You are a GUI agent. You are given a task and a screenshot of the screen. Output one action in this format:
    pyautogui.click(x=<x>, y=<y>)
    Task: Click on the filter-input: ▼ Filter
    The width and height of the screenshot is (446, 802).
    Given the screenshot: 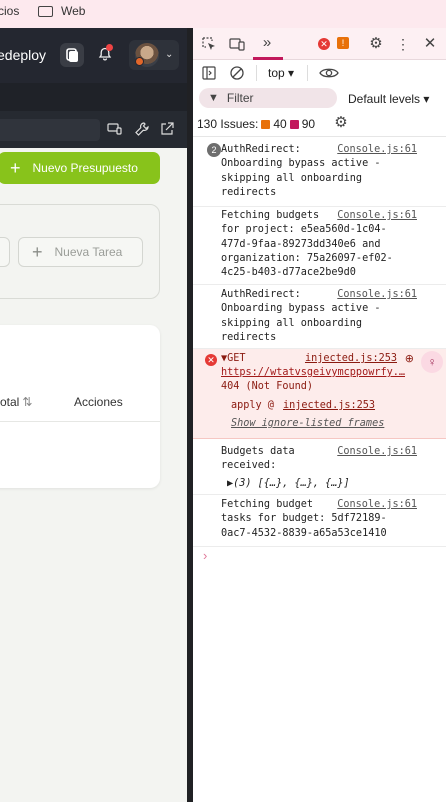 What is the action you would take?
    pyautogui.click(x=268, y=98)
    